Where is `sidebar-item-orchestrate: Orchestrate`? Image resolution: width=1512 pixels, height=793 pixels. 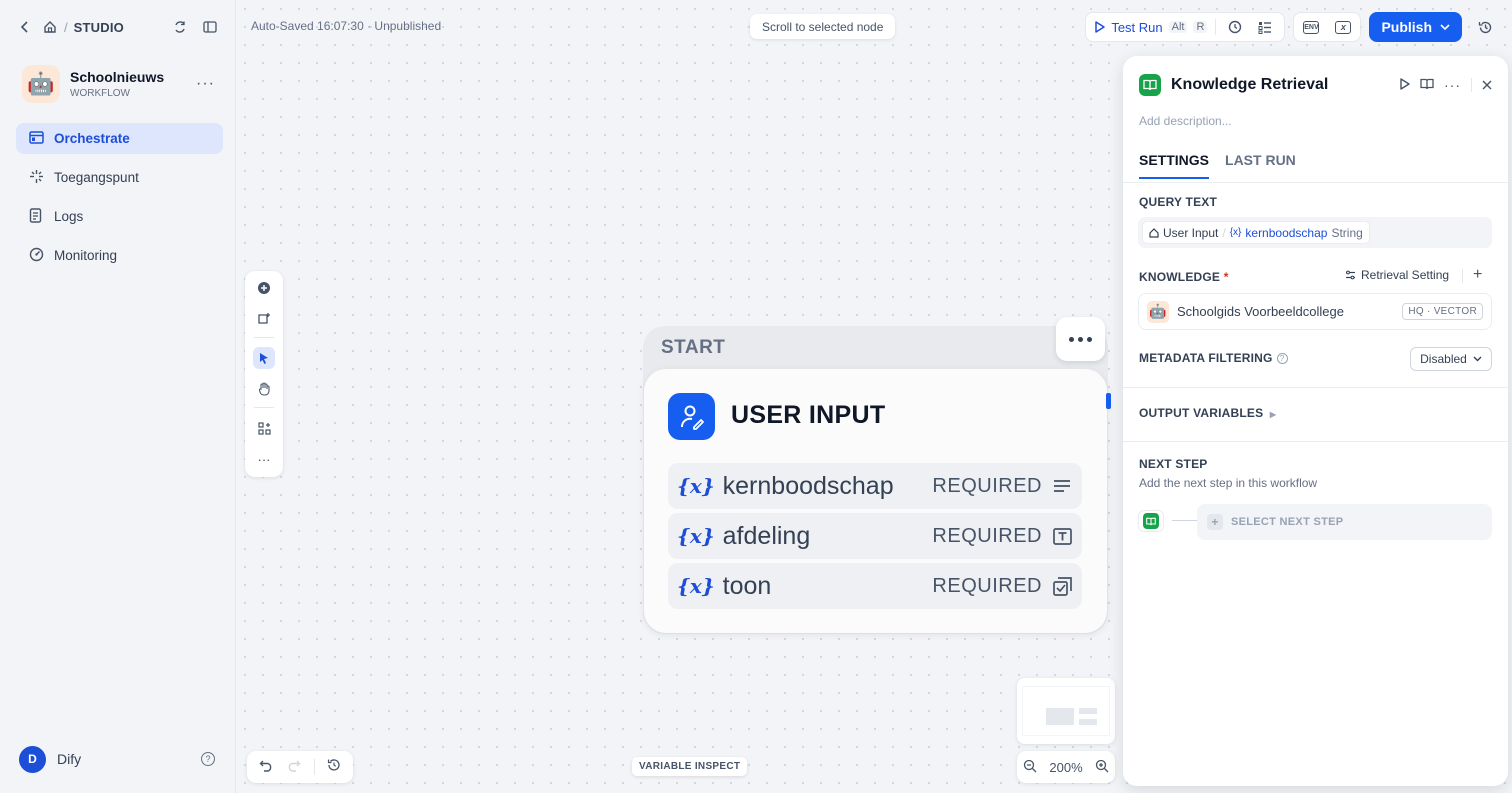 sidebar-item-orchestrate: Orchestrate is located at coordinates (119, 138).